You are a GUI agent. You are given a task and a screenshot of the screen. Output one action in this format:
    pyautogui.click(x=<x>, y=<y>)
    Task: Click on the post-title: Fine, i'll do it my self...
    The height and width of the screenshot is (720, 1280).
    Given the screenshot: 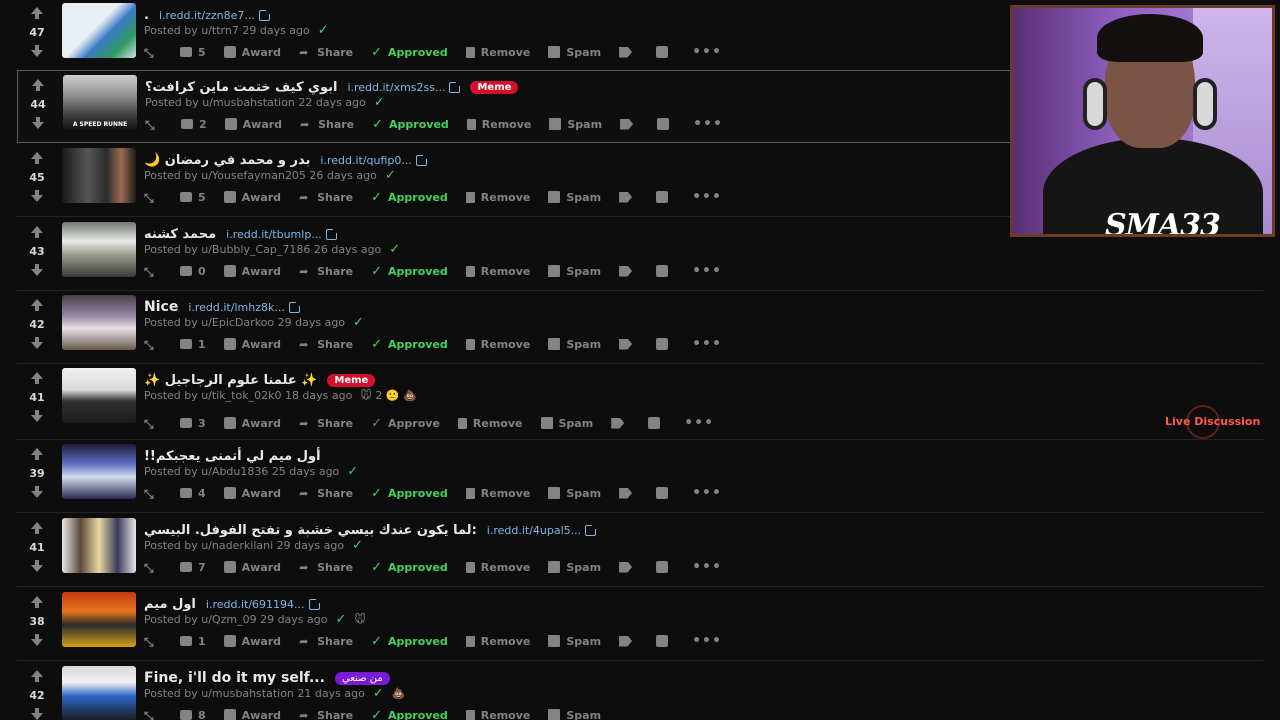 What is the action you would take?
    pyautogui.click(x=234, y=678)
    